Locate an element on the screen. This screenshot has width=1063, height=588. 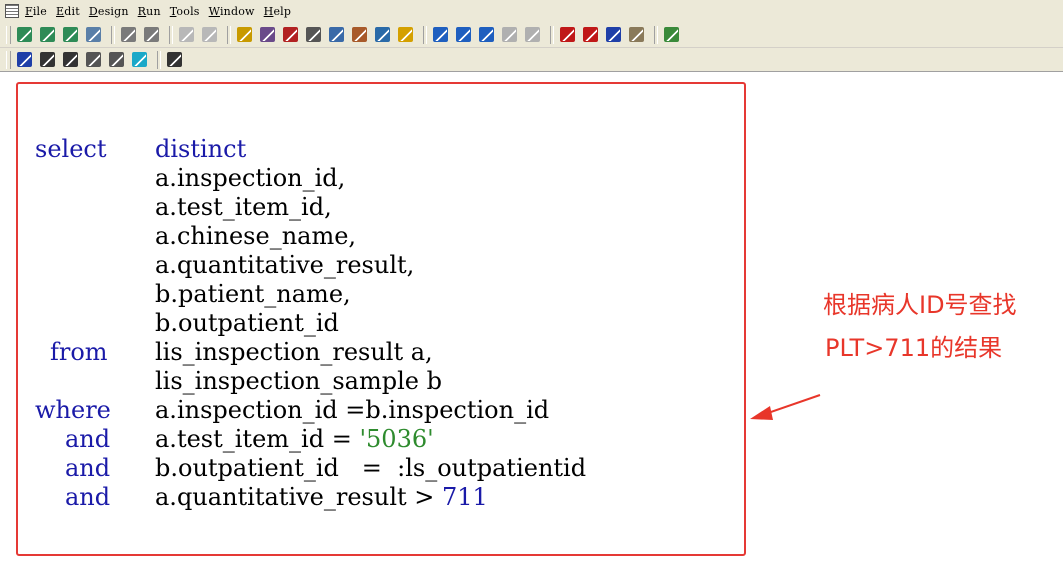
tree-button is located at coordinates (336, 34).